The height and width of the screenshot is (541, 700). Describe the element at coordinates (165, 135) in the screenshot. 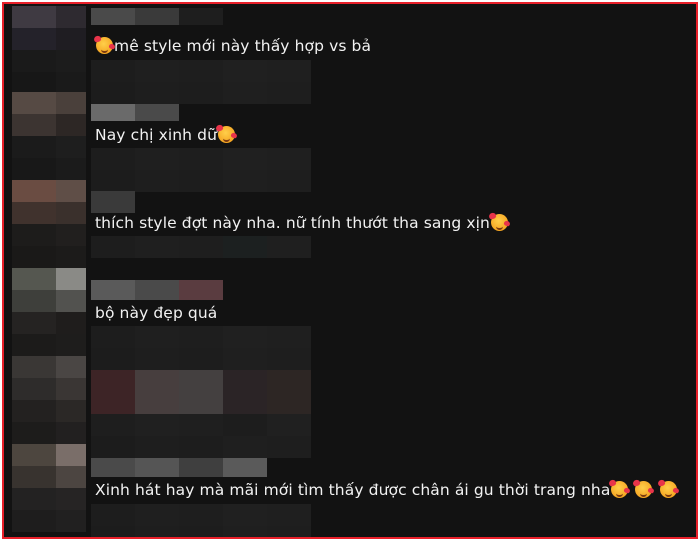

I see `comment-text: Nay chị xinh dữ` at that location.